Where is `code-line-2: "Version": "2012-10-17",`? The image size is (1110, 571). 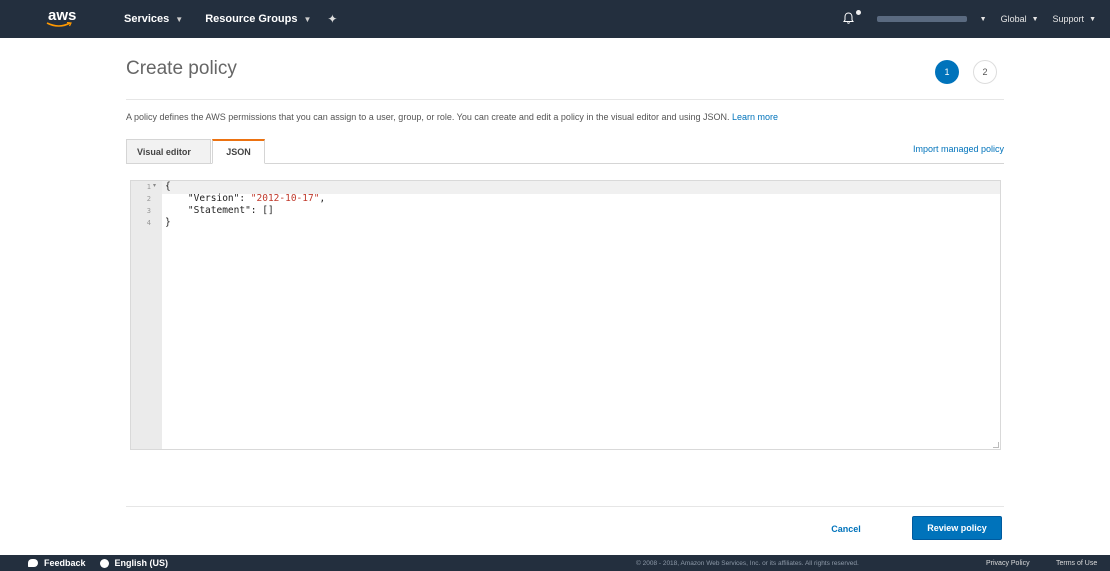 code-line-2: "Version": "2012-10-17", is located at coordinates (245, 199).